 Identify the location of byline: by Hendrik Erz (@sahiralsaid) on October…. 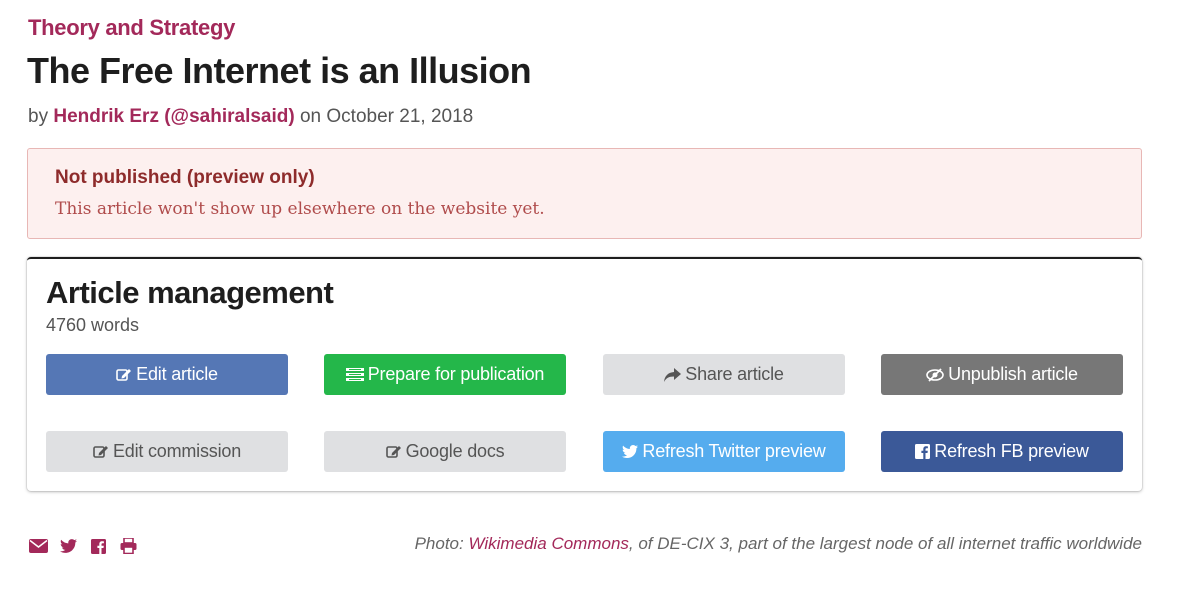
(250, 117).